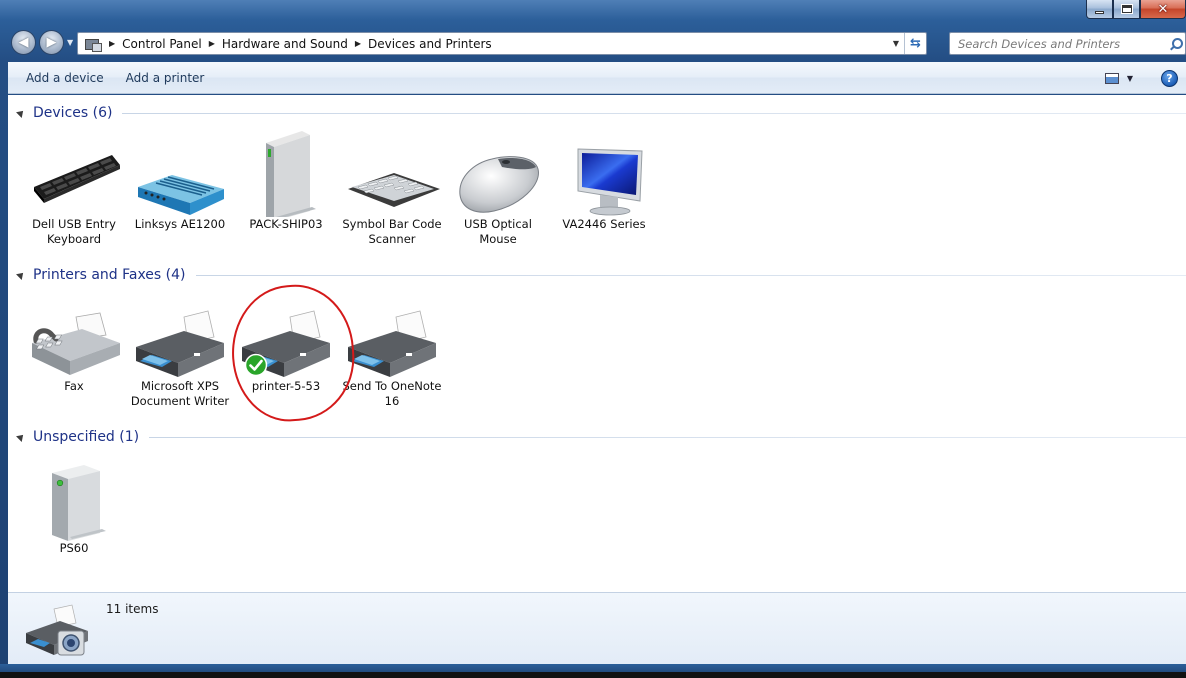  I want to click on group-header-unspecified: Unspecified (1), so click(597, 437).